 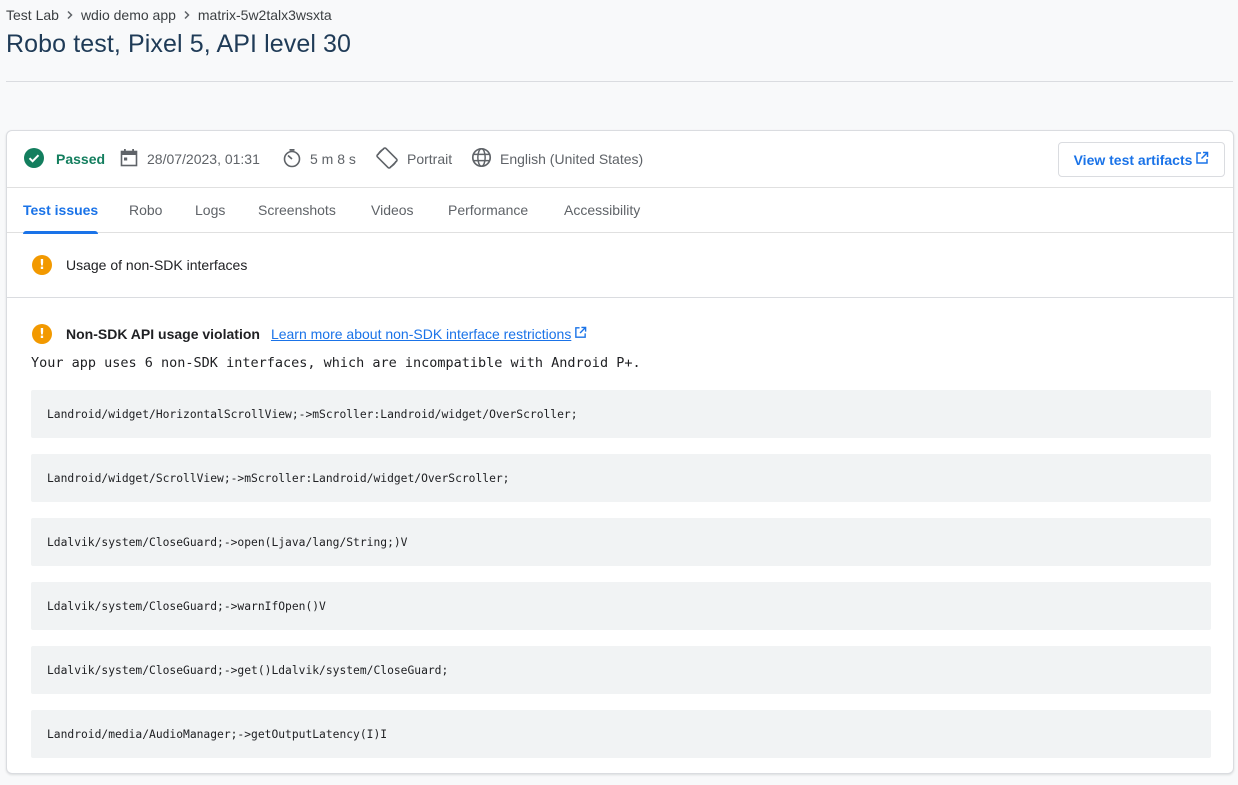 I want to click on issue-title: Usage of non-SDK interfaces, so click(x=157, y=265).